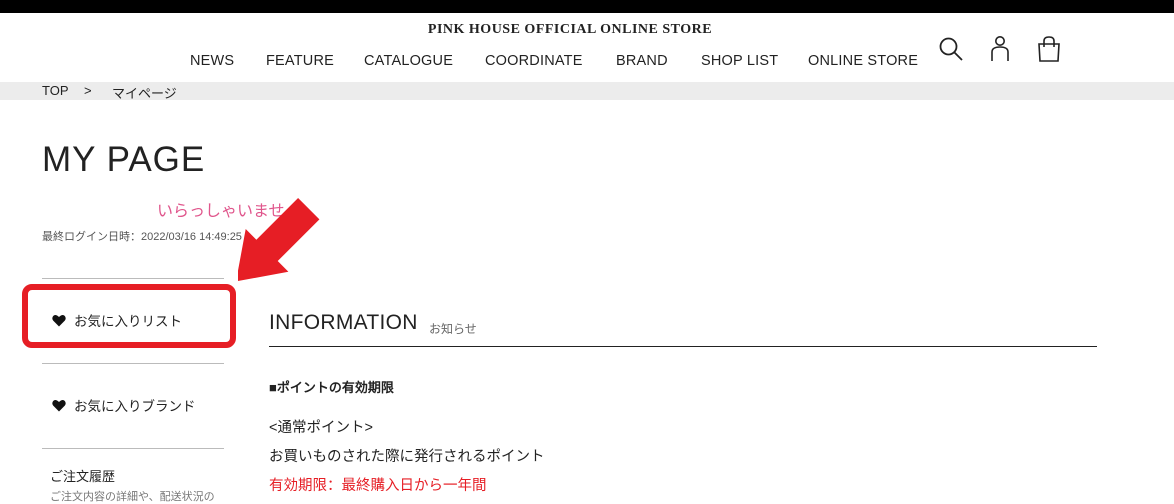  Describe the element at coordinates (135, 406) in the screenshot. I see `sidebar-item-label: お気に入りブランド` at that location.